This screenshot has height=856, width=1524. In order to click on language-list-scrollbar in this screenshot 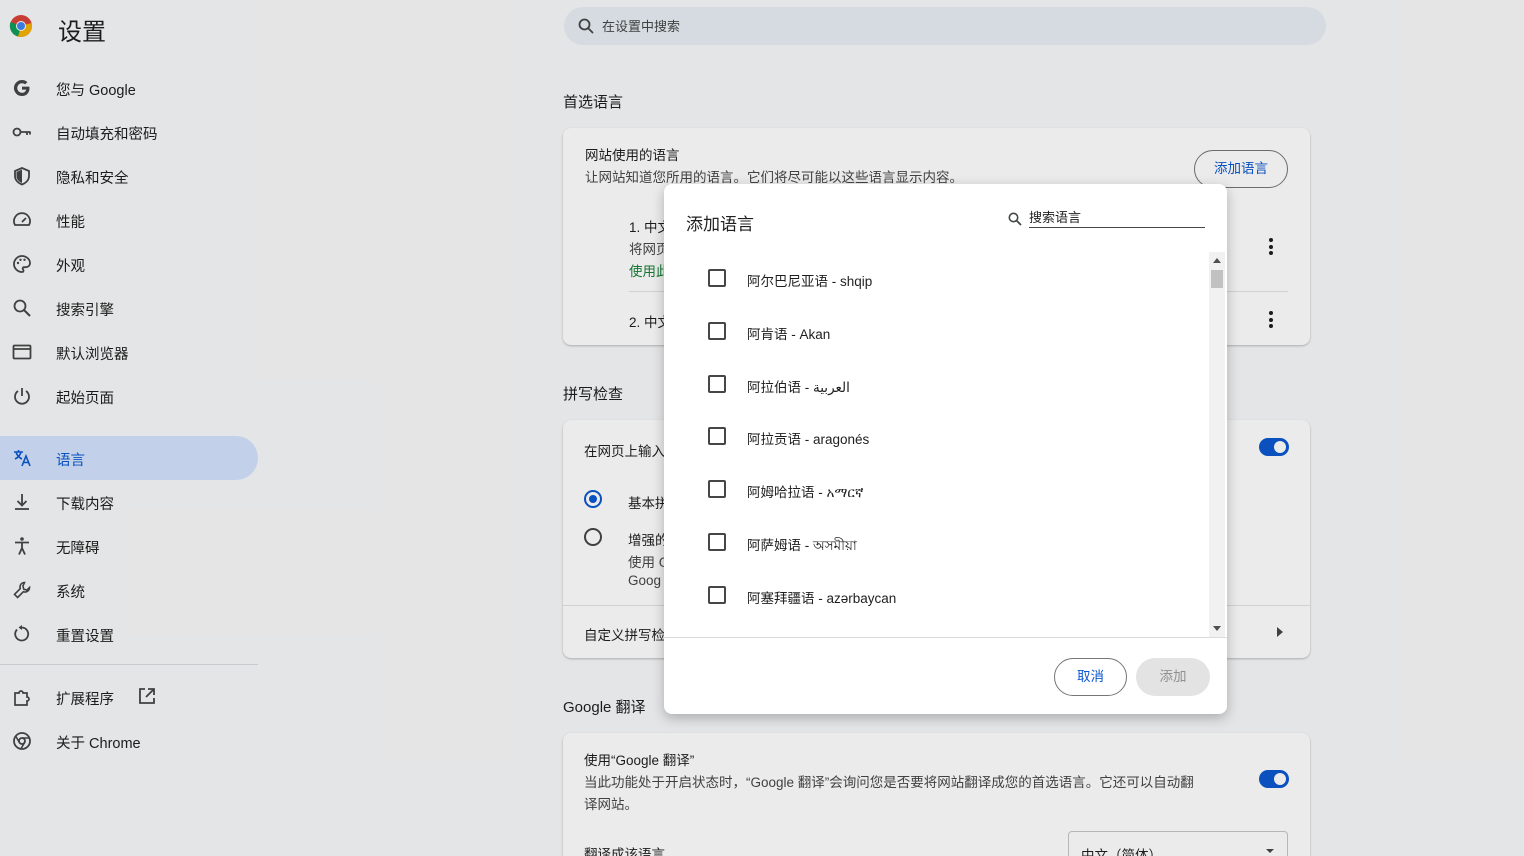, I will do `click(1217, 444)`.